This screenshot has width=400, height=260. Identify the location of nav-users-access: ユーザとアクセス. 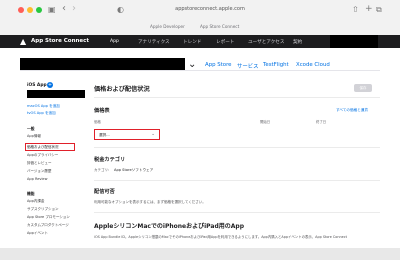
(266, 42).